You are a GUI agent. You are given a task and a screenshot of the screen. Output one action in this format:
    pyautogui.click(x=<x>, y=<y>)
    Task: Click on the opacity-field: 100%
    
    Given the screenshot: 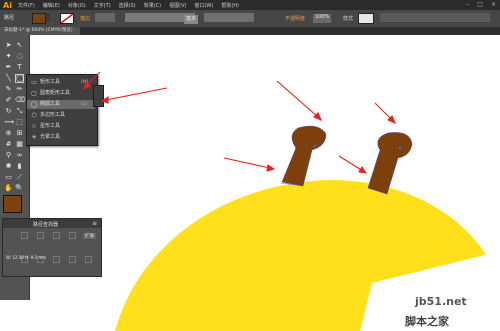 What is the action you would take?
    pyautogui.click(x=322, y=18)
    